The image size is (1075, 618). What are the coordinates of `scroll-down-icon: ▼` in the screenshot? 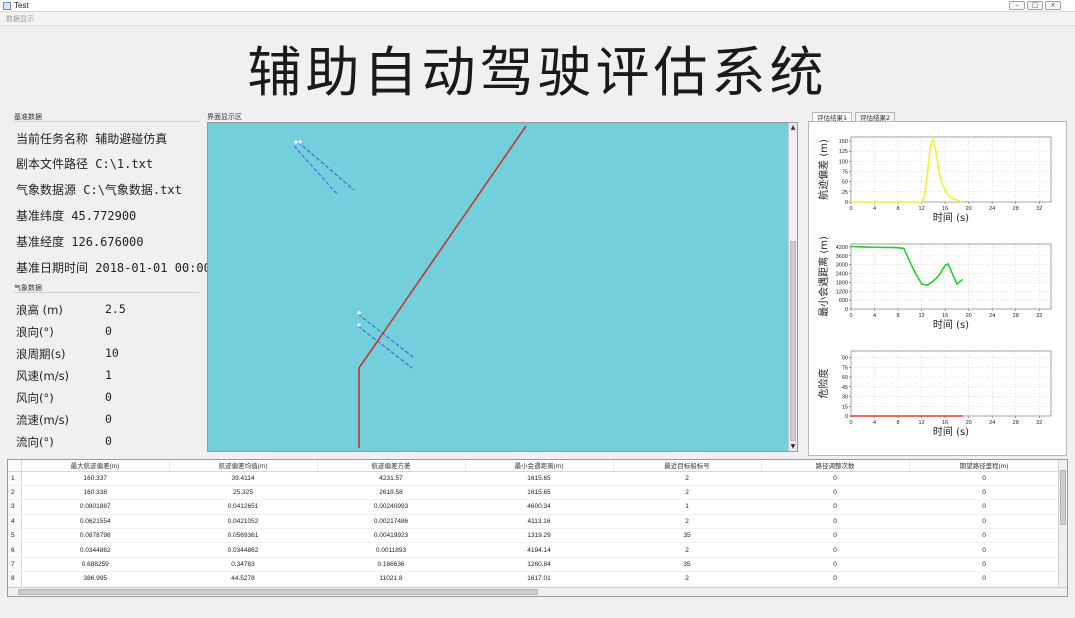 It's located at (793, 446).